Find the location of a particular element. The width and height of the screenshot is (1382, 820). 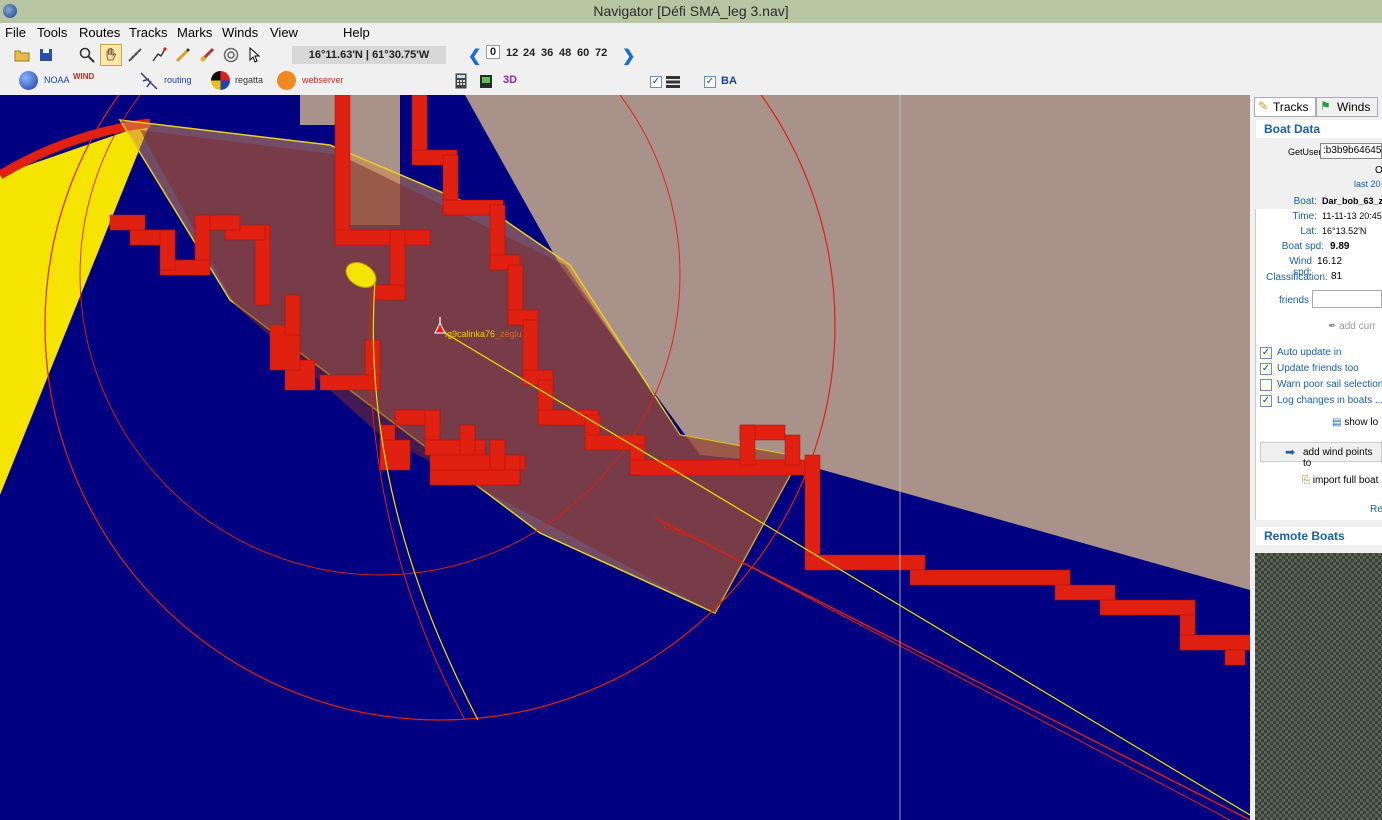

remote-boats-title: Remote Boats is located at coordinates (1319, 536).